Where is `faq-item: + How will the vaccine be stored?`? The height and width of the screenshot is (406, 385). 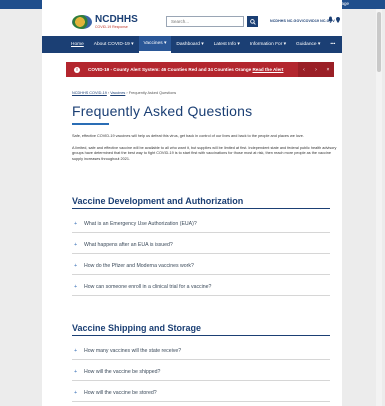 faq-item: + How will the vaccine be stored? is located at coordinates (201, 393).